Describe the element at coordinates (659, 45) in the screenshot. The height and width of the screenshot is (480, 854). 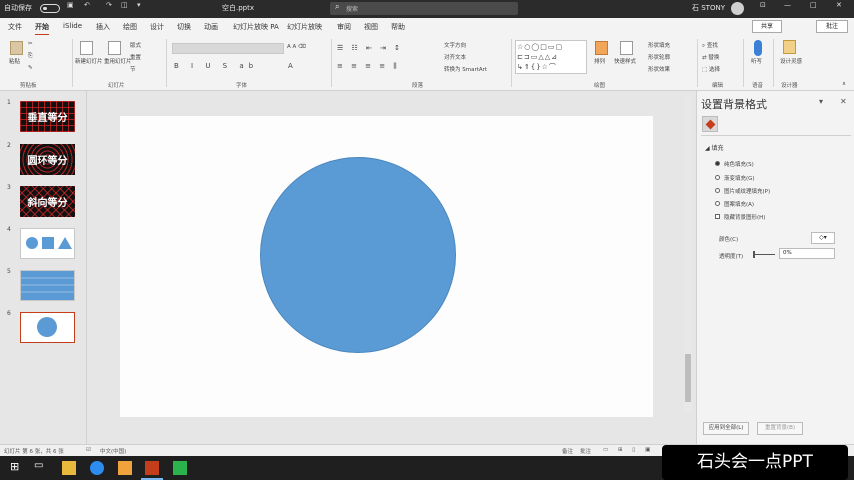
I see `shape-fill-button: 形状填充` at that location.